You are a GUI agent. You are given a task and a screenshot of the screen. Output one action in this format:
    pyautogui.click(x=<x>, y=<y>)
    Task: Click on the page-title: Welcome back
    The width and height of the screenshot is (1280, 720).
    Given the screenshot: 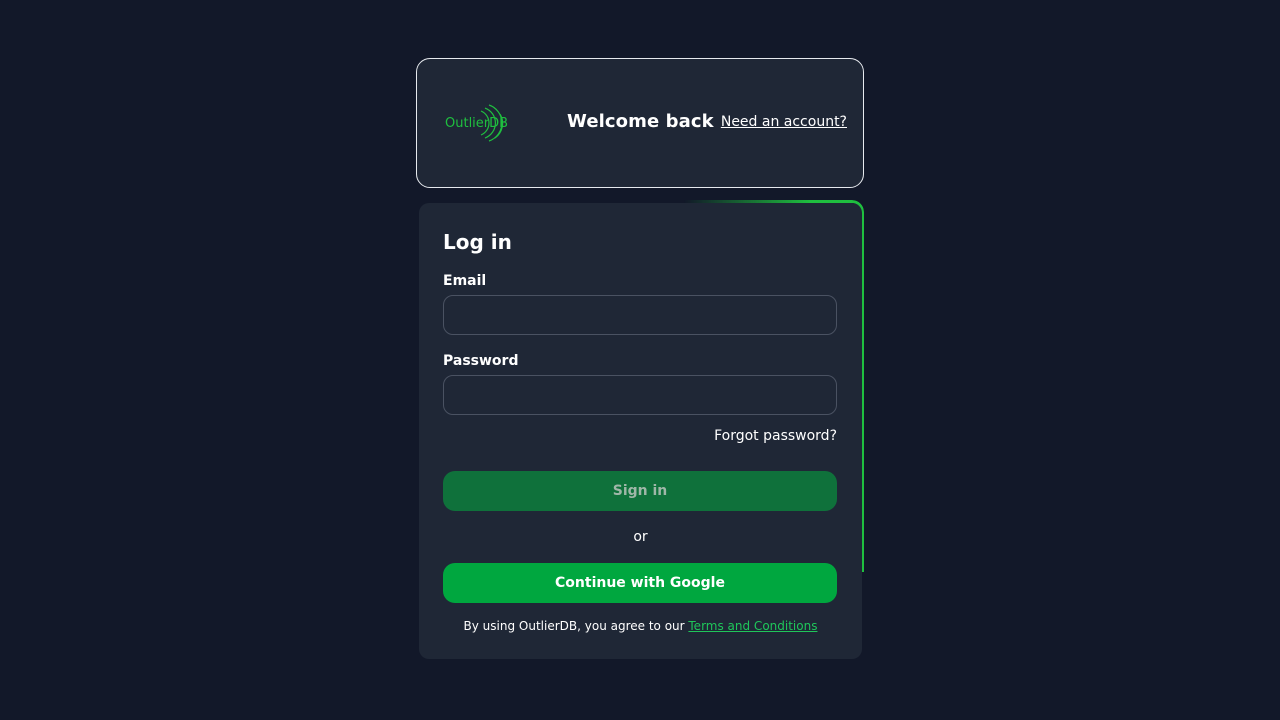 What is the action you would take?
    pyautogui.click(x=640, y=121)
    